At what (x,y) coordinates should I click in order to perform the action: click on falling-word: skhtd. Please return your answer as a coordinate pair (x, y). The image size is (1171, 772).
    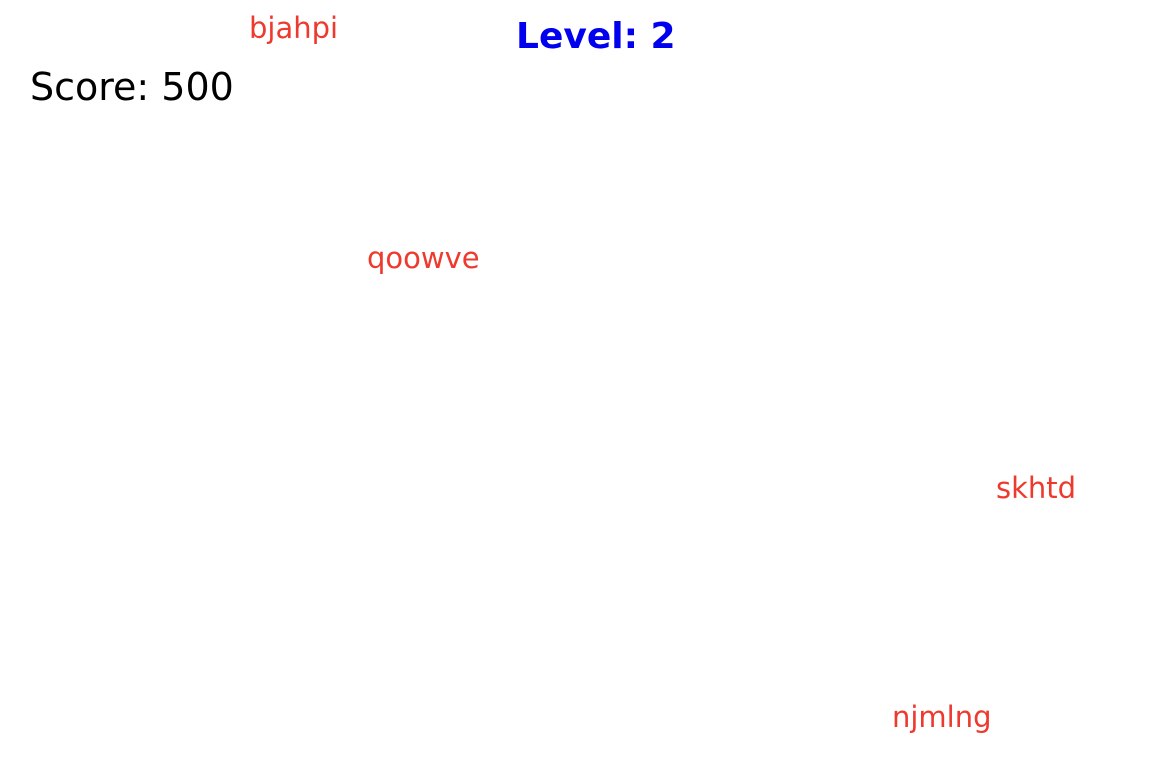
    Looking at the image, I should click on (1036, 488).